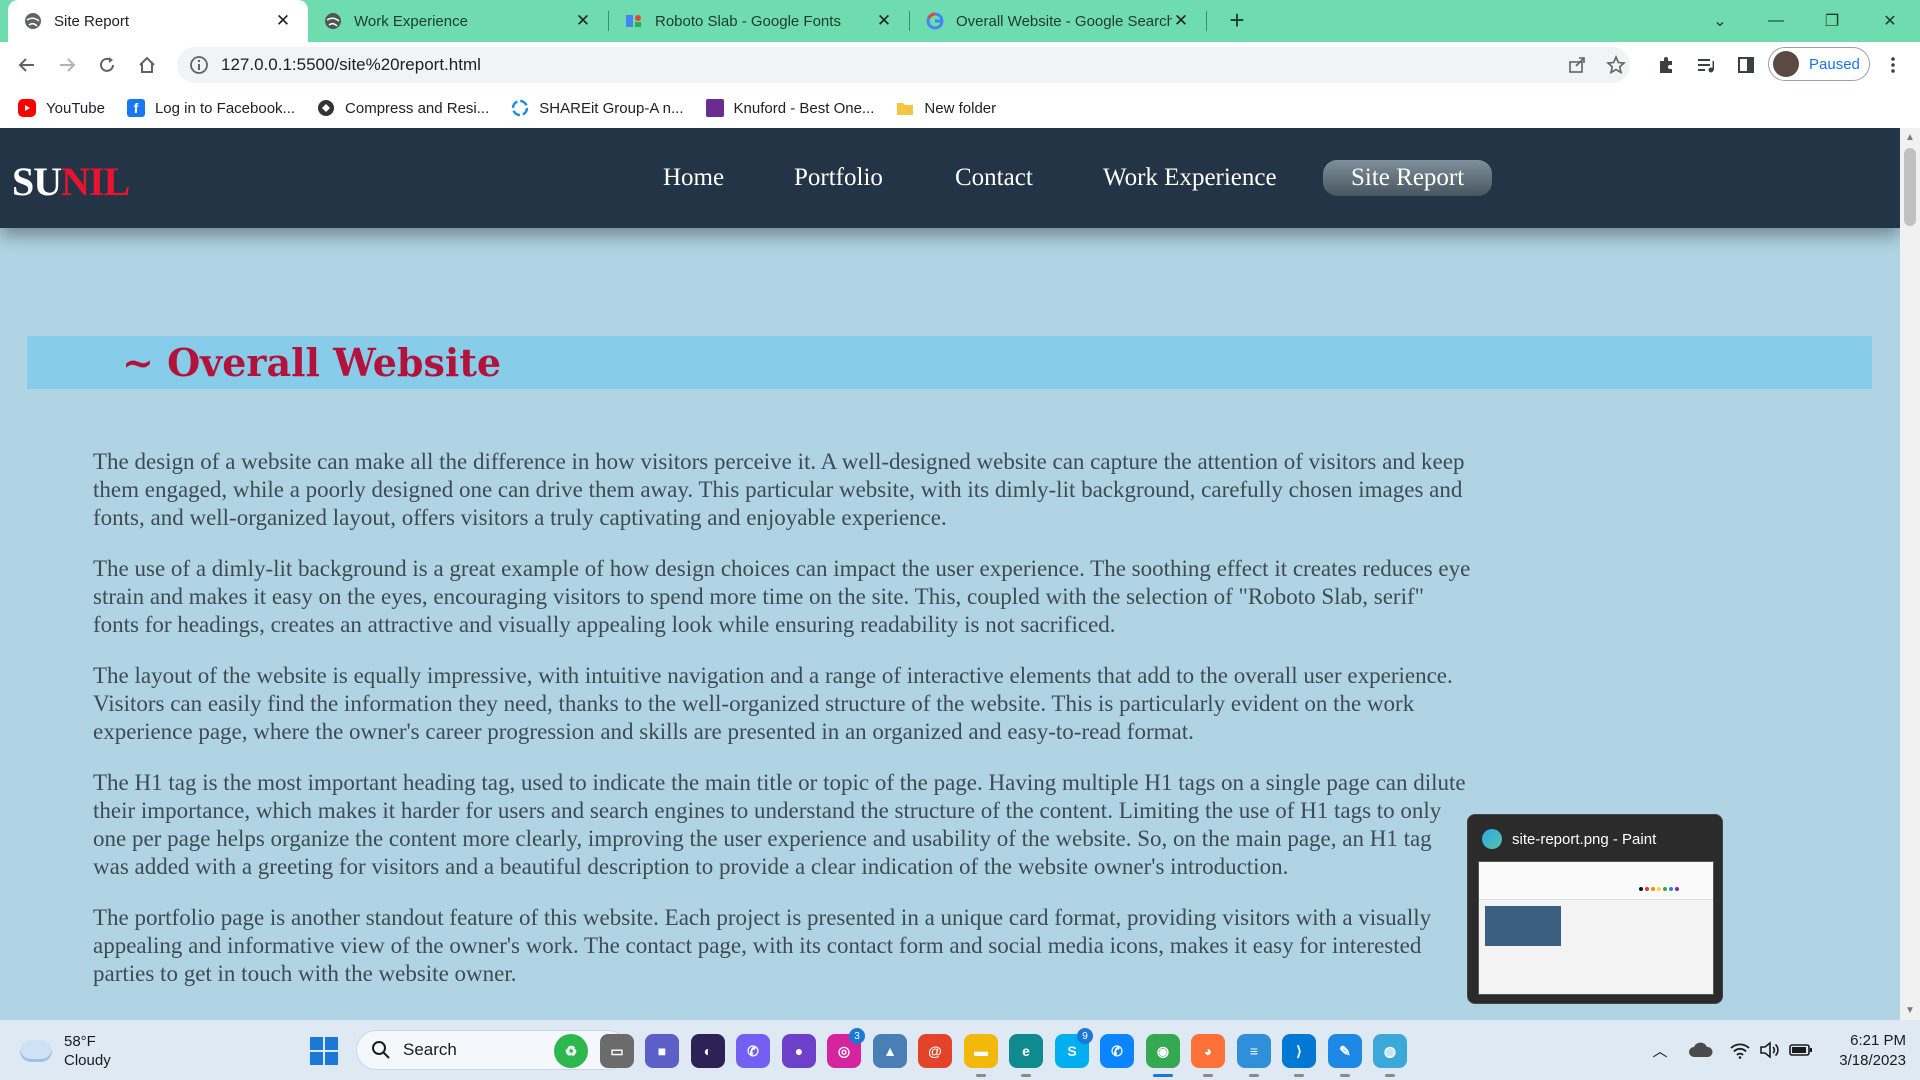 The height and width of the screenshot is (1080, 1920). Describe the element at coordinates (1872, 1060) in the screenshot. I see `clock-date: 3/18/2023` at that location.